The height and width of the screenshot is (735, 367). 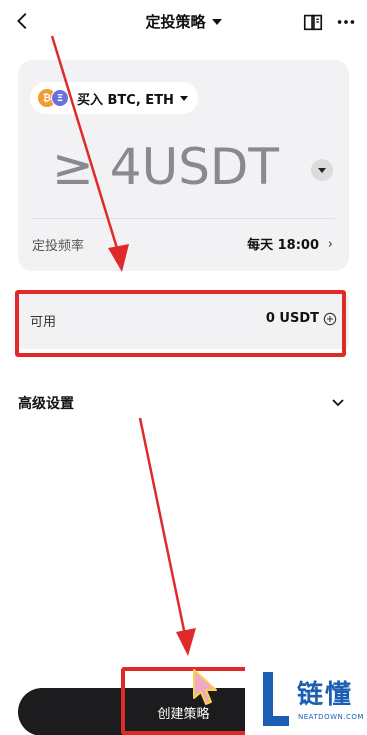 I want to click on annotation-highlight-available, so click(x=180, y=323).